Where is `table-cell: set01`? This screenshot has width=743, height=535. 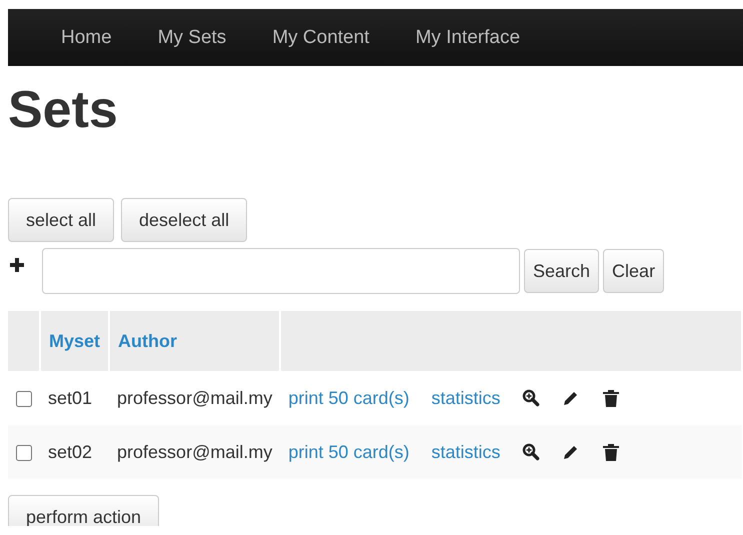 table-cell: set01 is located at coordinates (70, 398).